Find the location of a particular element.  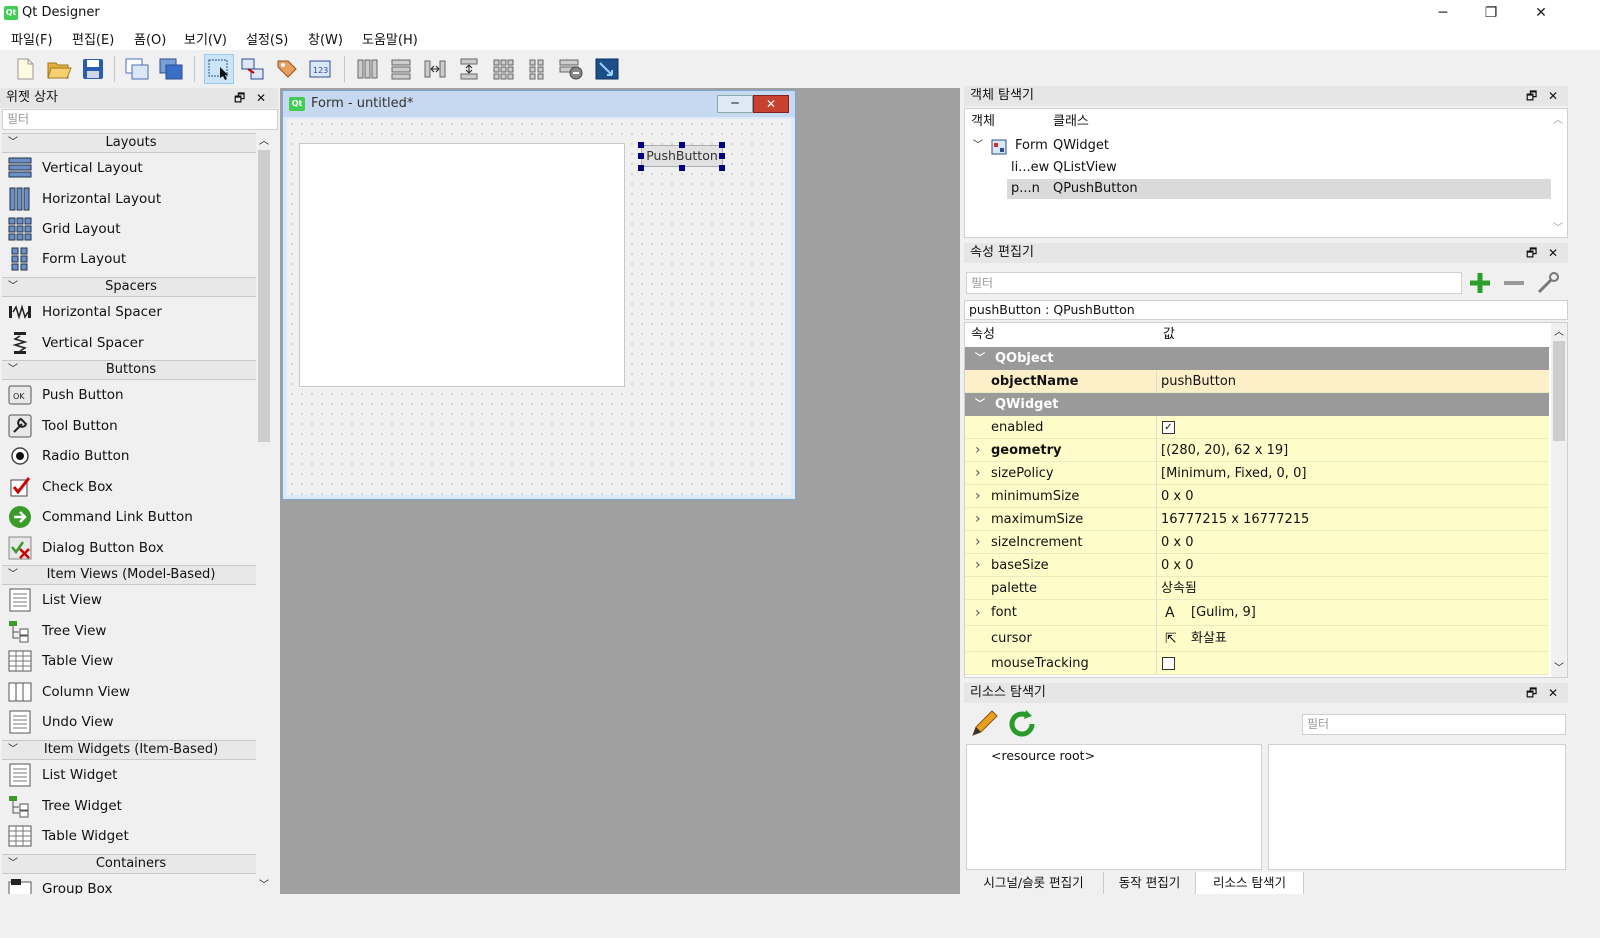

widget-tree-widget: Tree Widget is located at coordinates (131, 806).